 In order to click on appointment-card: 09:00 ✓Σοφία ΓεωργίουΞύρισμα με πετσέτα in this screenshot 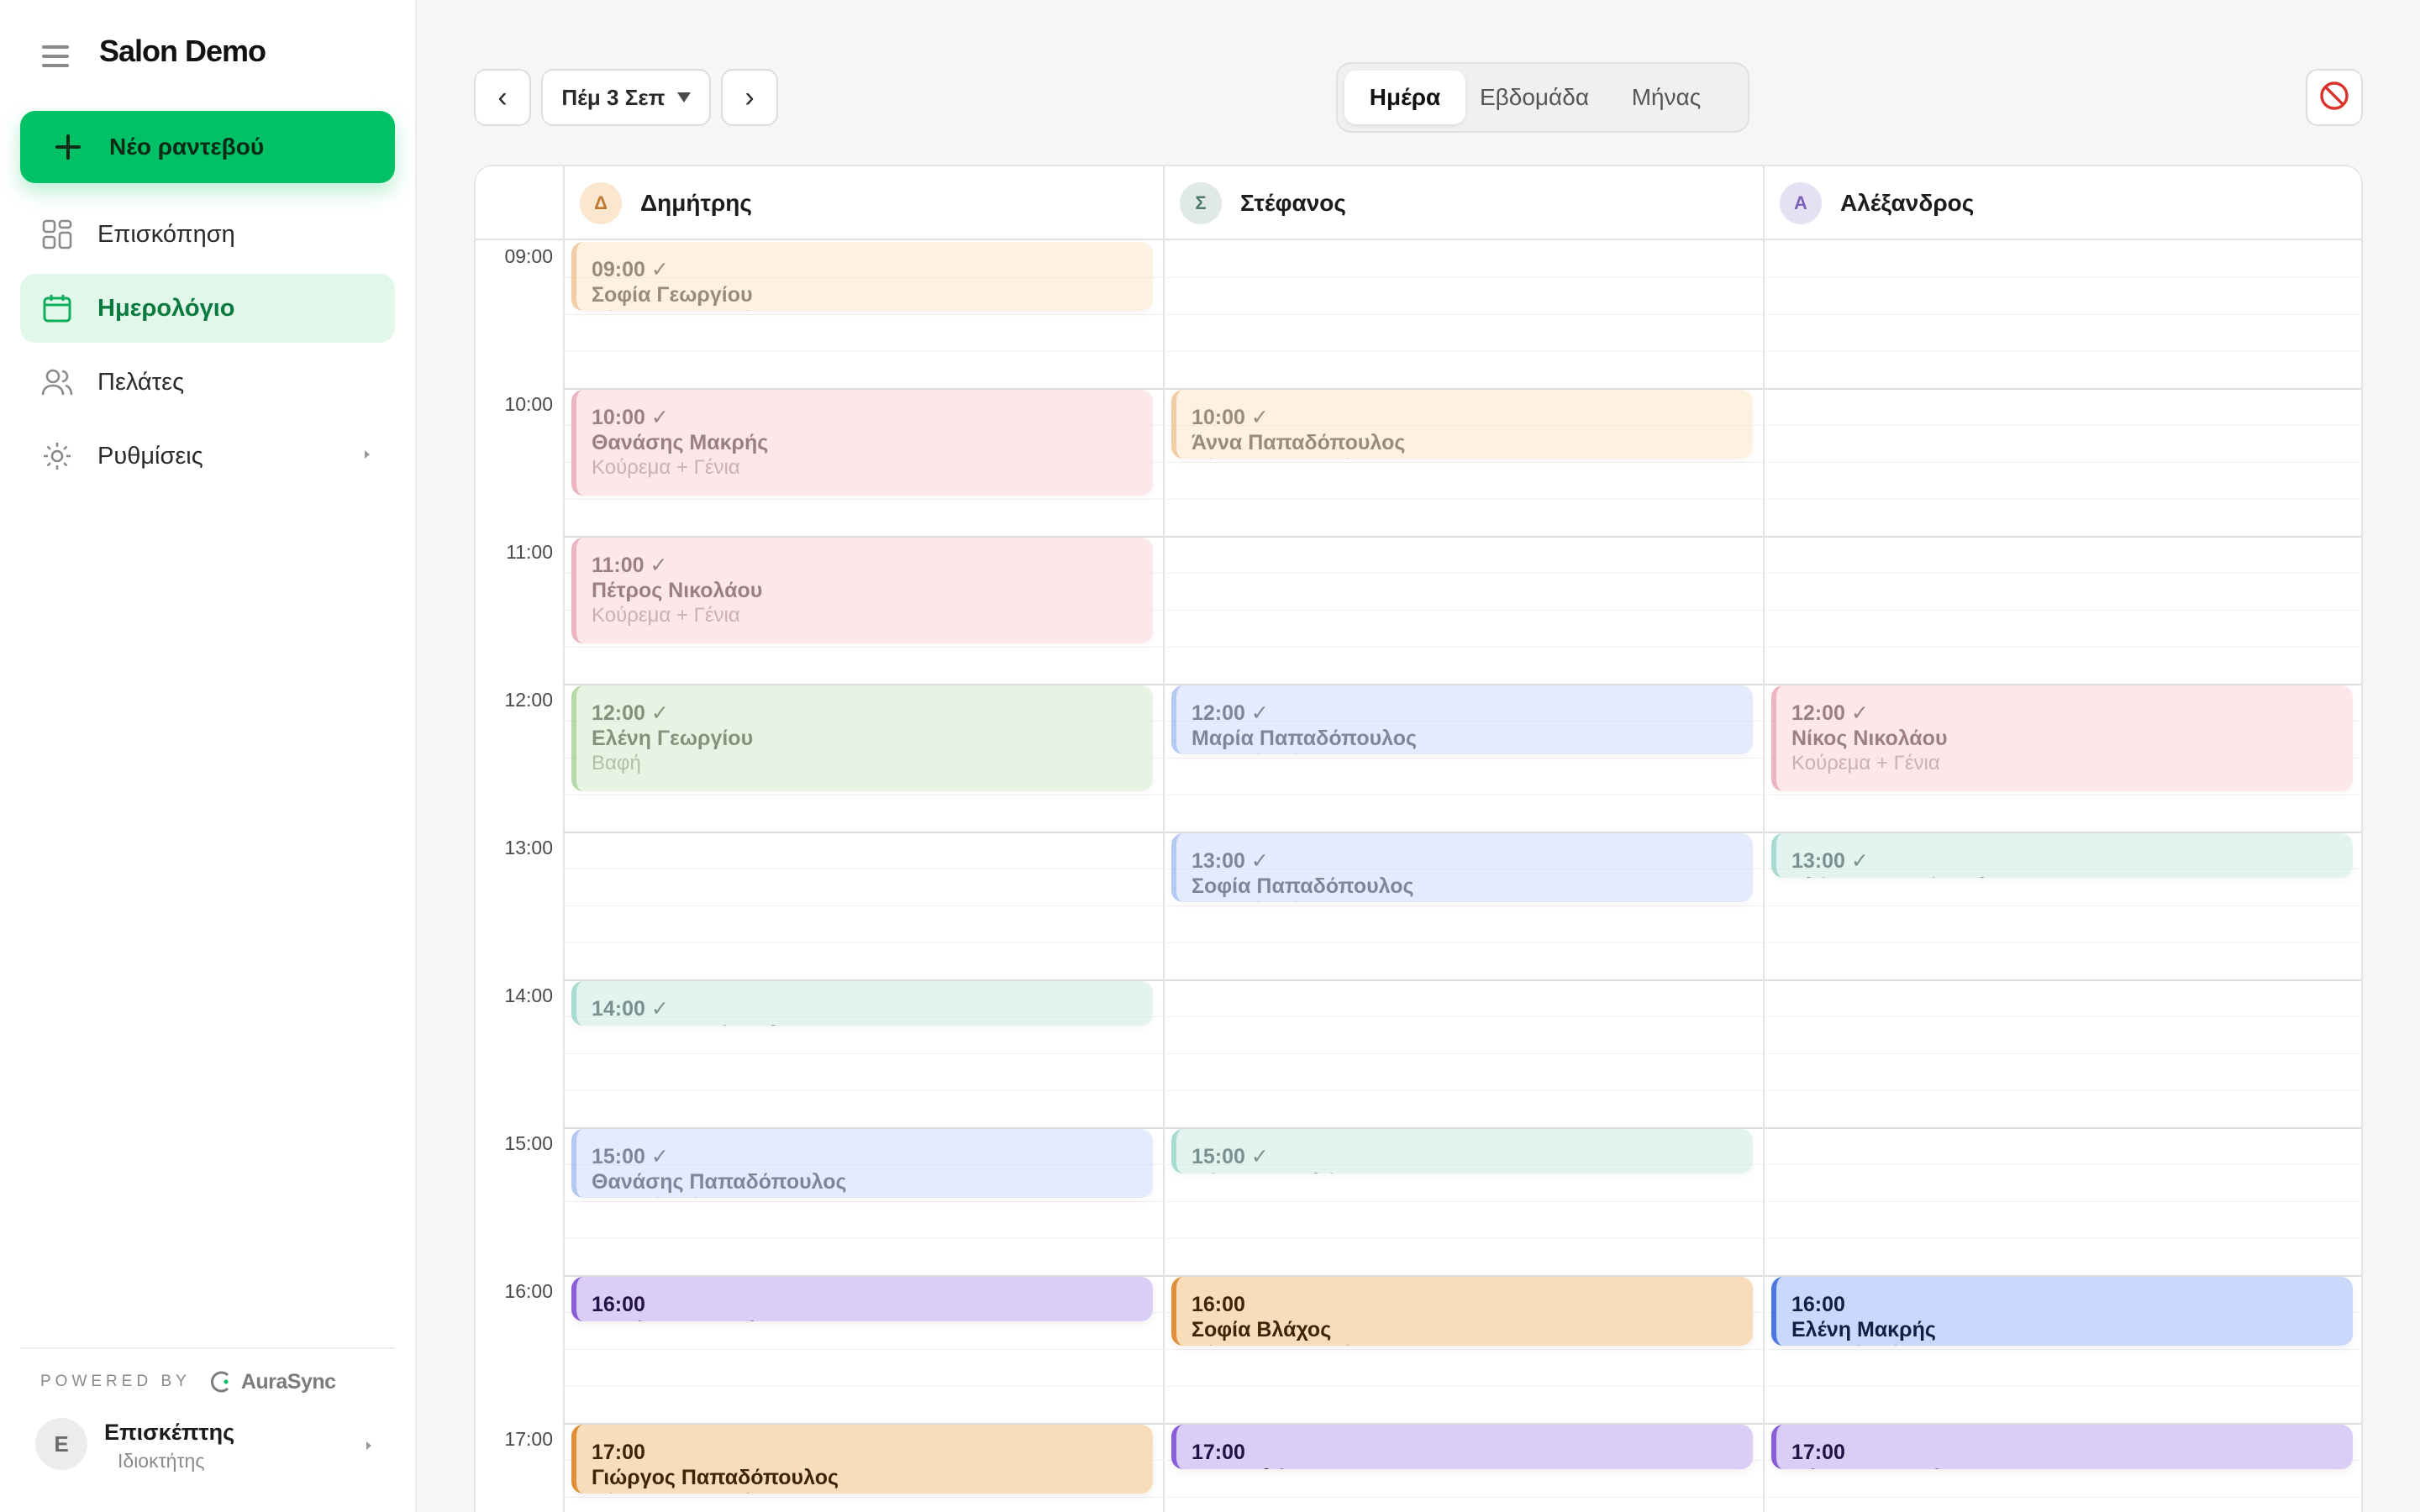, I will do `click(862, 276)`.